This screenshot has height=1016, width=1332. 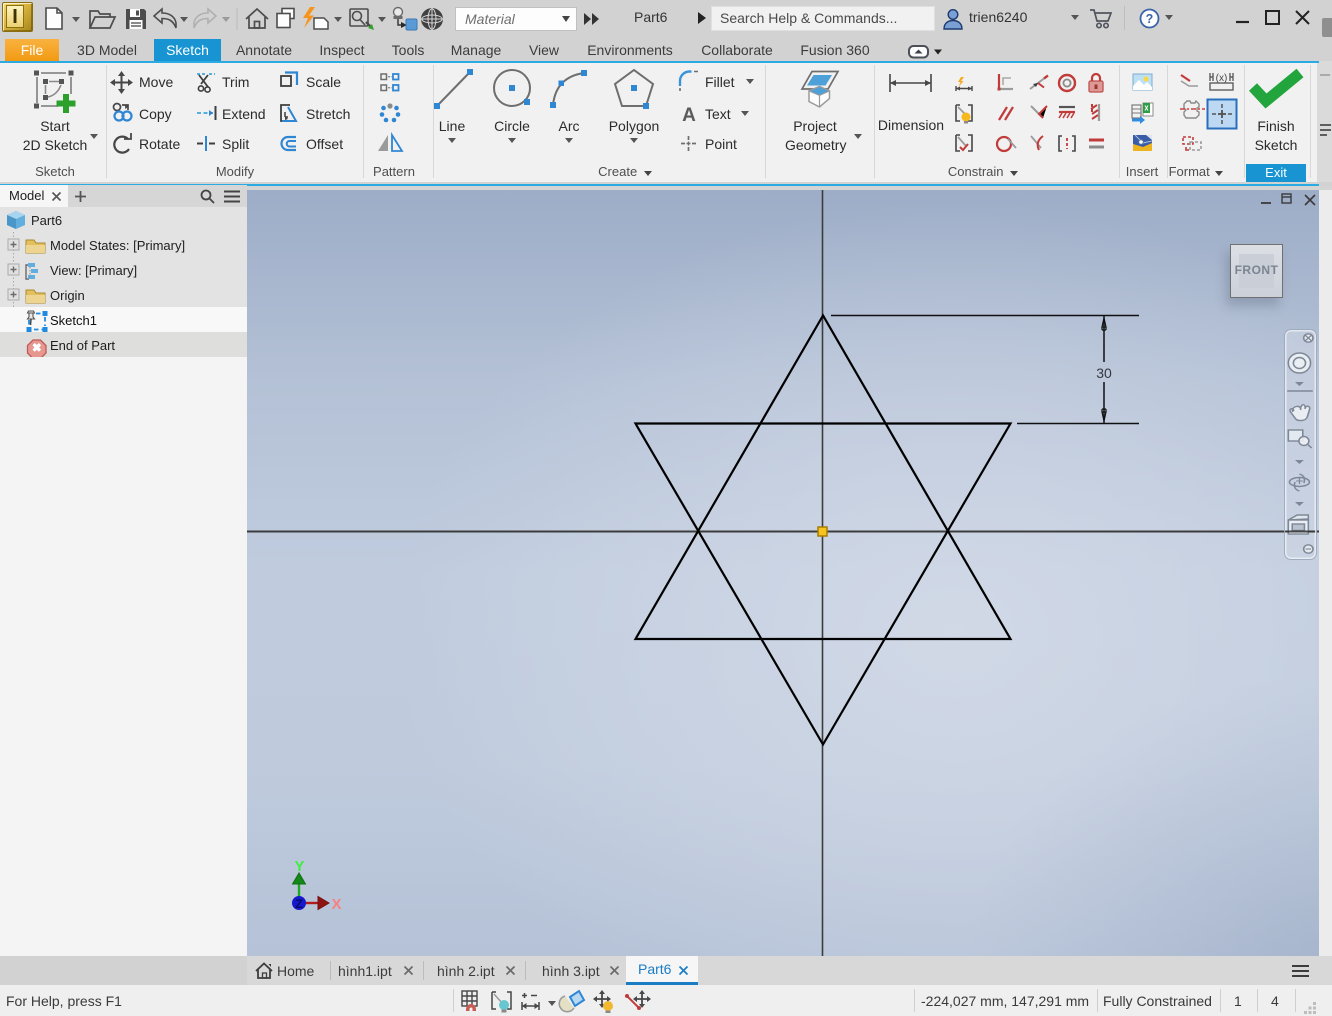 I want to click on svg-text: Z, so click(x=298, y=904).